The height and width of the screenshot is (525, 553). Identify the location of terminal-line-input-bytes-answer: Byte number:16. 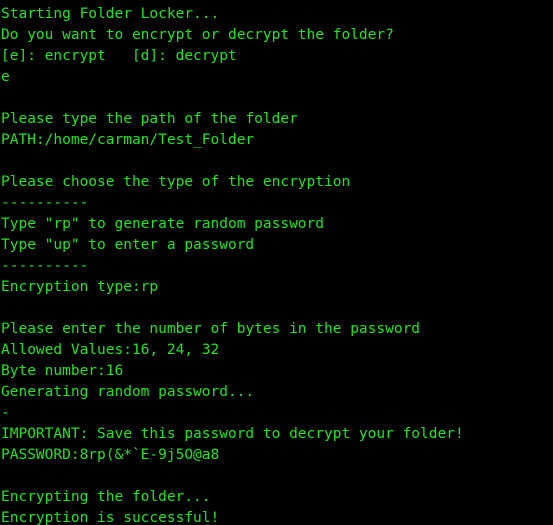
(62, 371).